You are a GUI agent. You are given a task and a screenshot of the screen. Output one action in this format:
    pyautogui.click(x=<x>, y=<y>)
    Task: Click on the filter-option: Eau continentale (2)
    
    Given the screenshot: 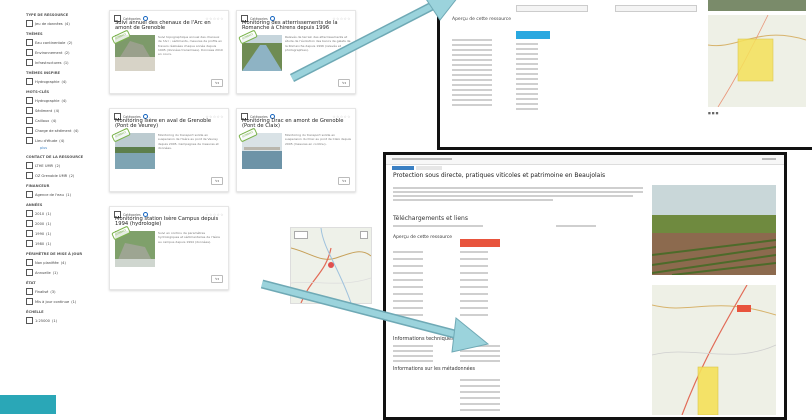 What is the action you would take?
    pyautogui.click(x=64, y=42)
    